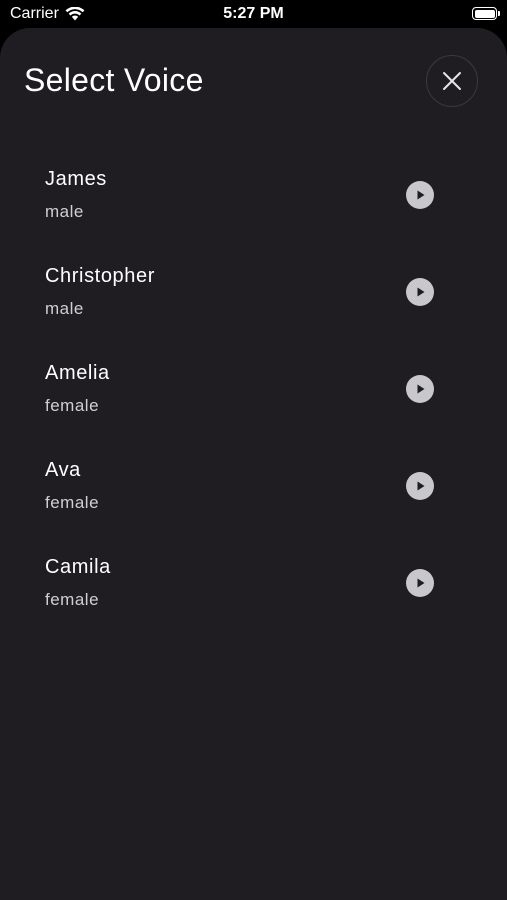 Image resolution: width=507 pixels, height=900 pixels. I want to click on battery-icon, so click(486, 13).